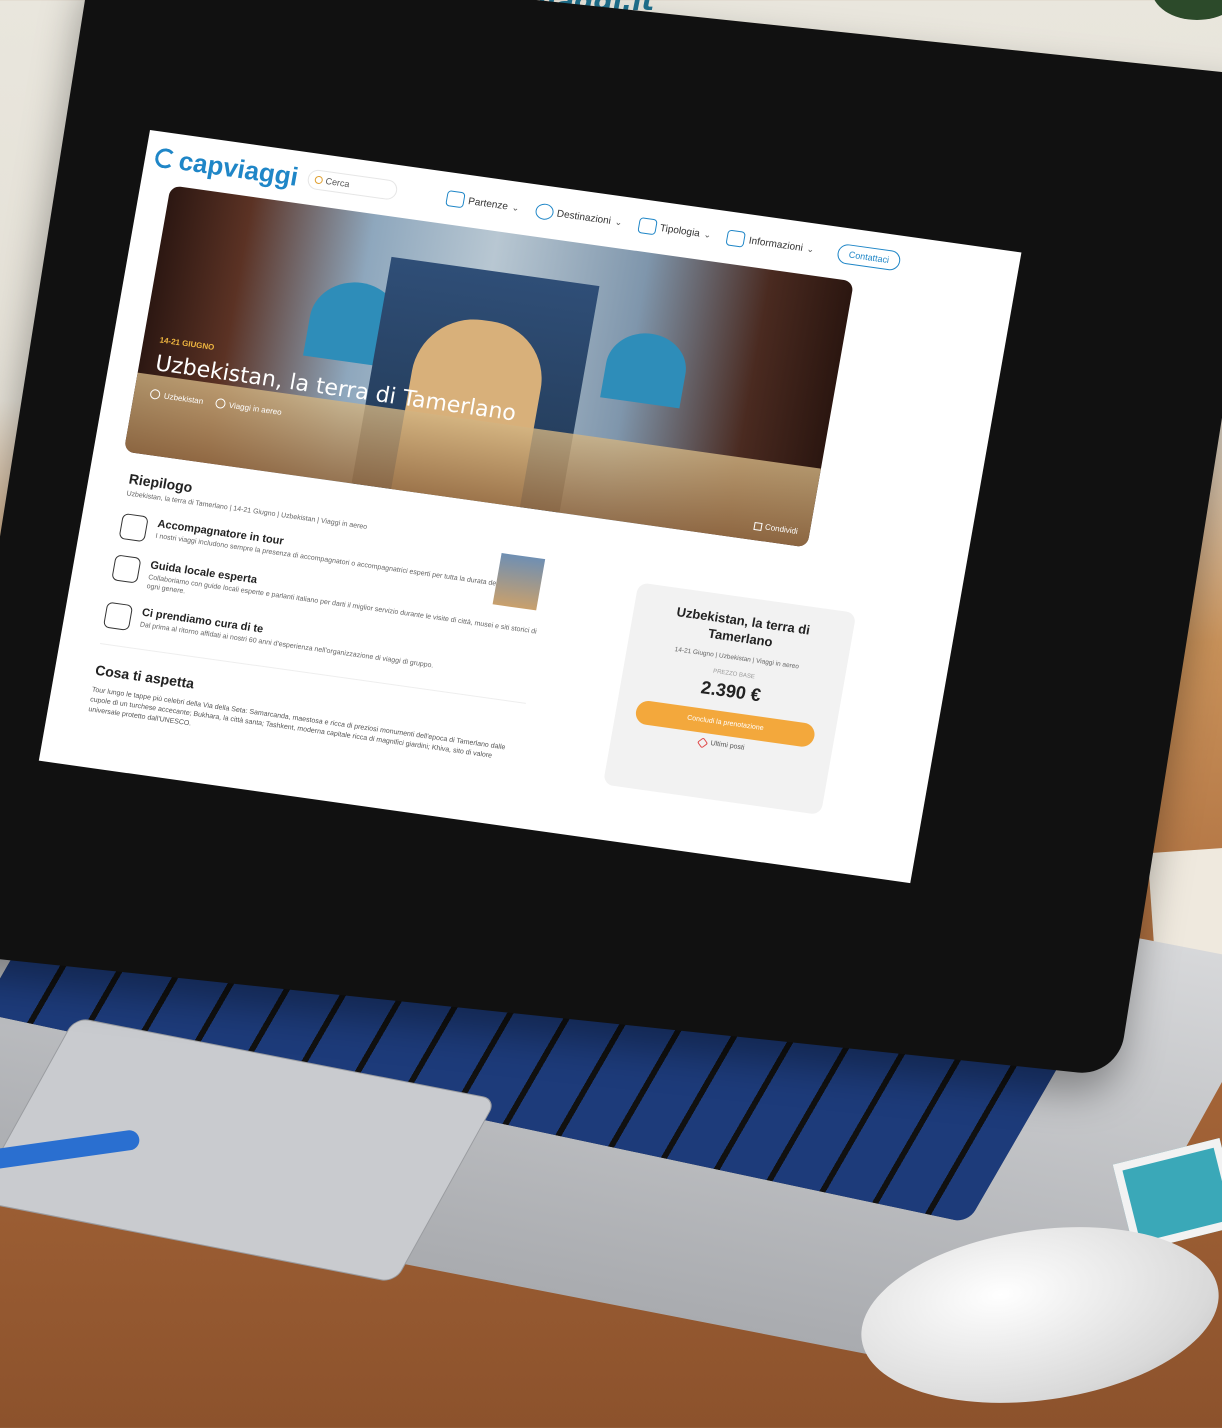 The height and width of the screenshot is (1428, 1222). Describe the element at coordinates (455, 199) in the screenshot. I see `calendar-icon` at that location.